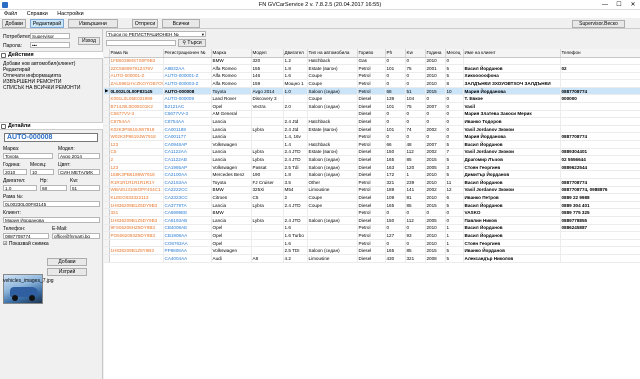 This screenshot has width=640, height=379. I want to click on add-photo-button: Добави, so click(67, 262).